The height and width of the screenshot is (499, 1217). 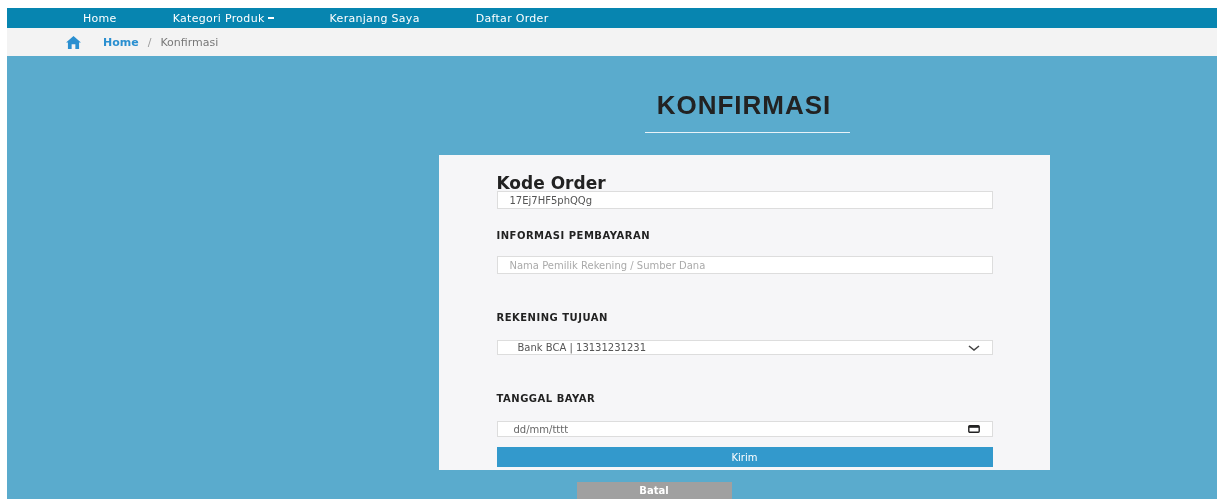 I want to click on calendar-icon, so click(x=973, y=429).